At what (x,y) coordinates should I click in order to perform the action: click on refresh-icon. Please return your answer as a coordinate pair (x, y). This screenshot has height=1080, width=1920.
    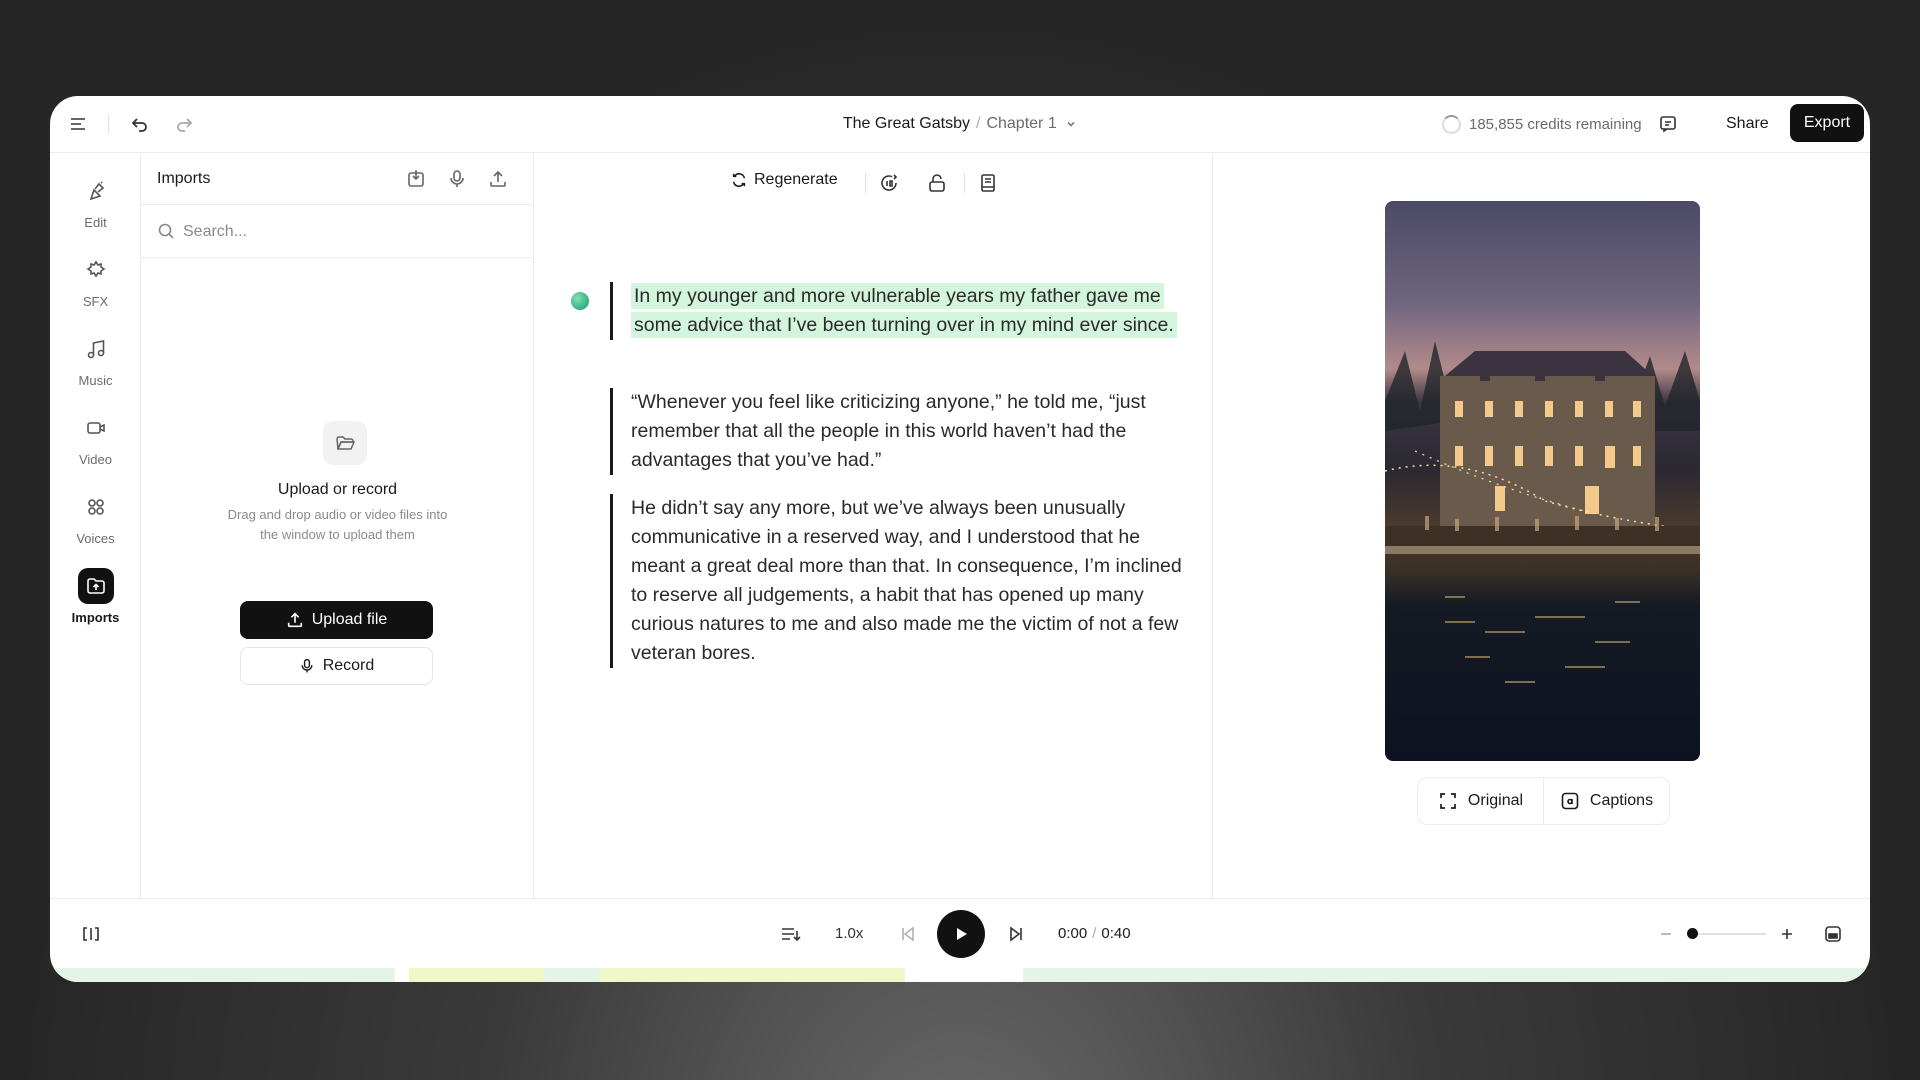
    Looking at the image, I should click on (739, 180).